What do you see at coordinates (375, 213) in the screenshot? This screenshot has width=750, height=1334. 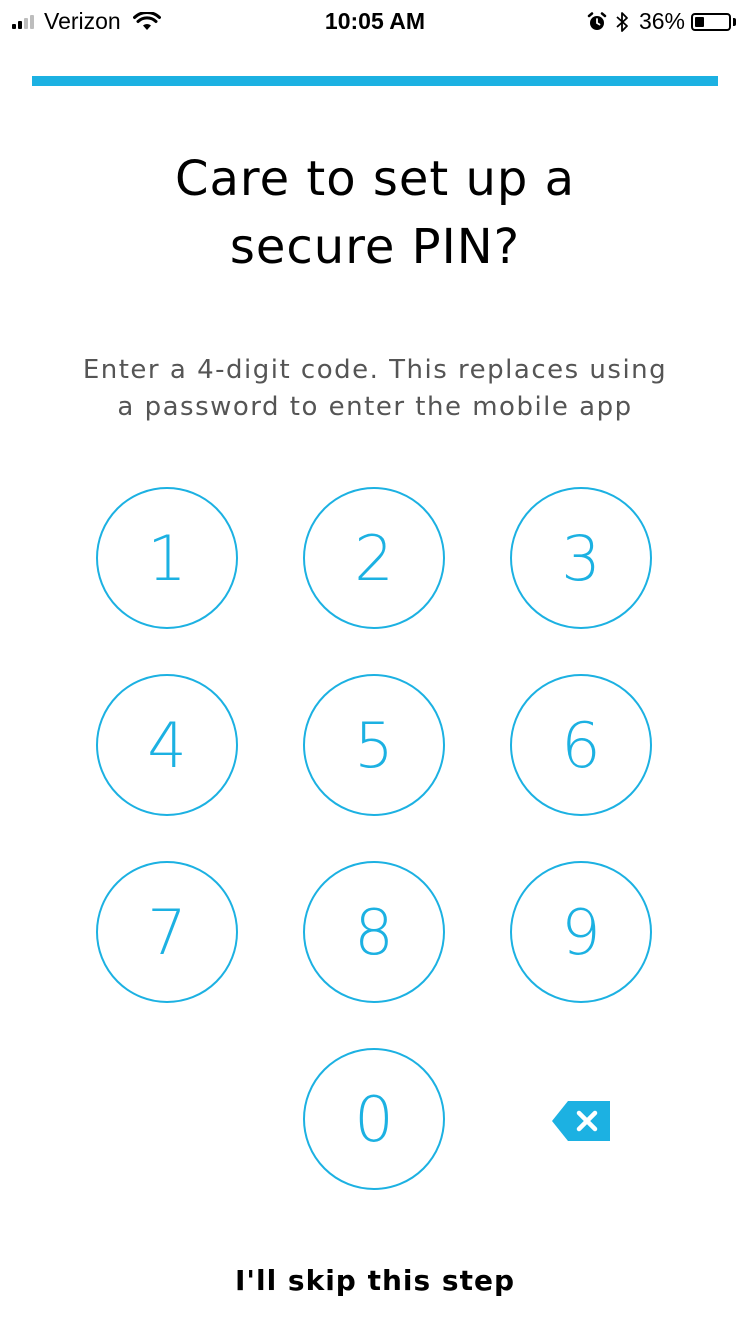 I see `page-title: Care to set up a secure PIN?` at bounding box center [375, 213].